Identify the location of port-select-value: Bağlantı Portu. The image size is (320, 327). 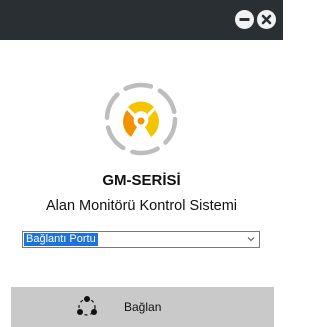
(61, 239).